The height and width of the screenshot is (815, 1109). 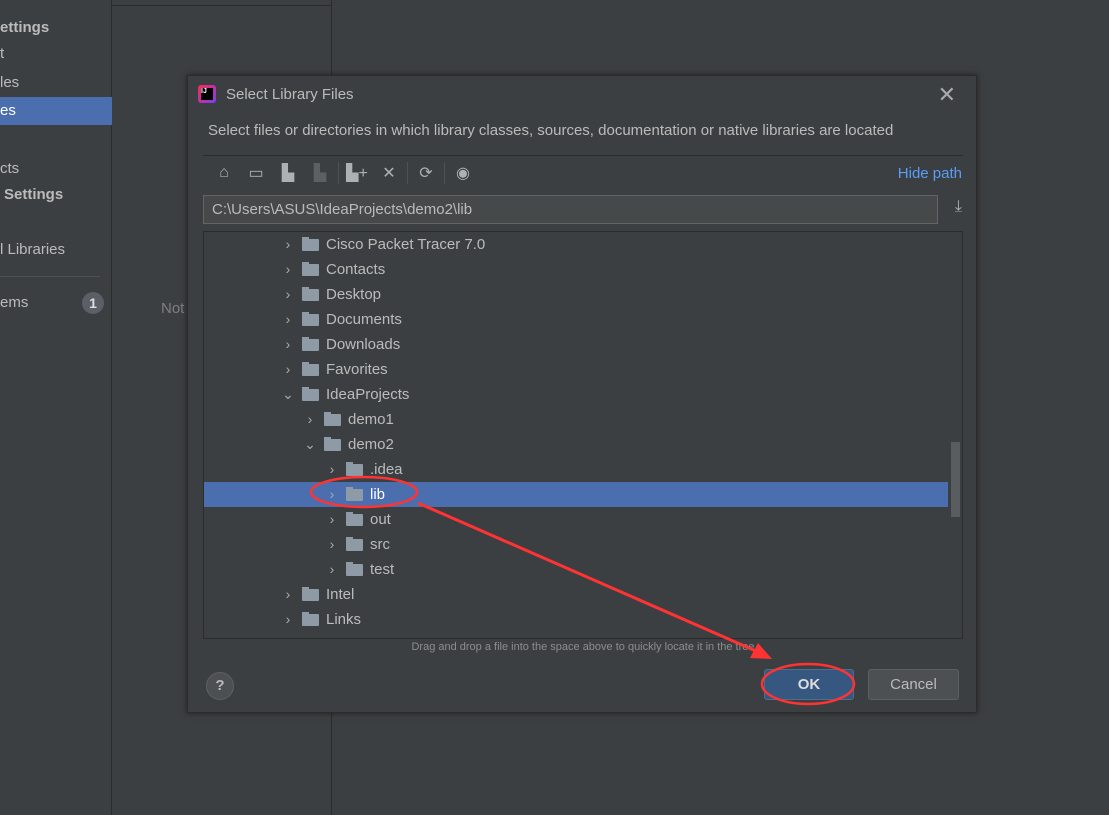 I want to click on refresh-icon: ⟳, so click(x=426, y=173).